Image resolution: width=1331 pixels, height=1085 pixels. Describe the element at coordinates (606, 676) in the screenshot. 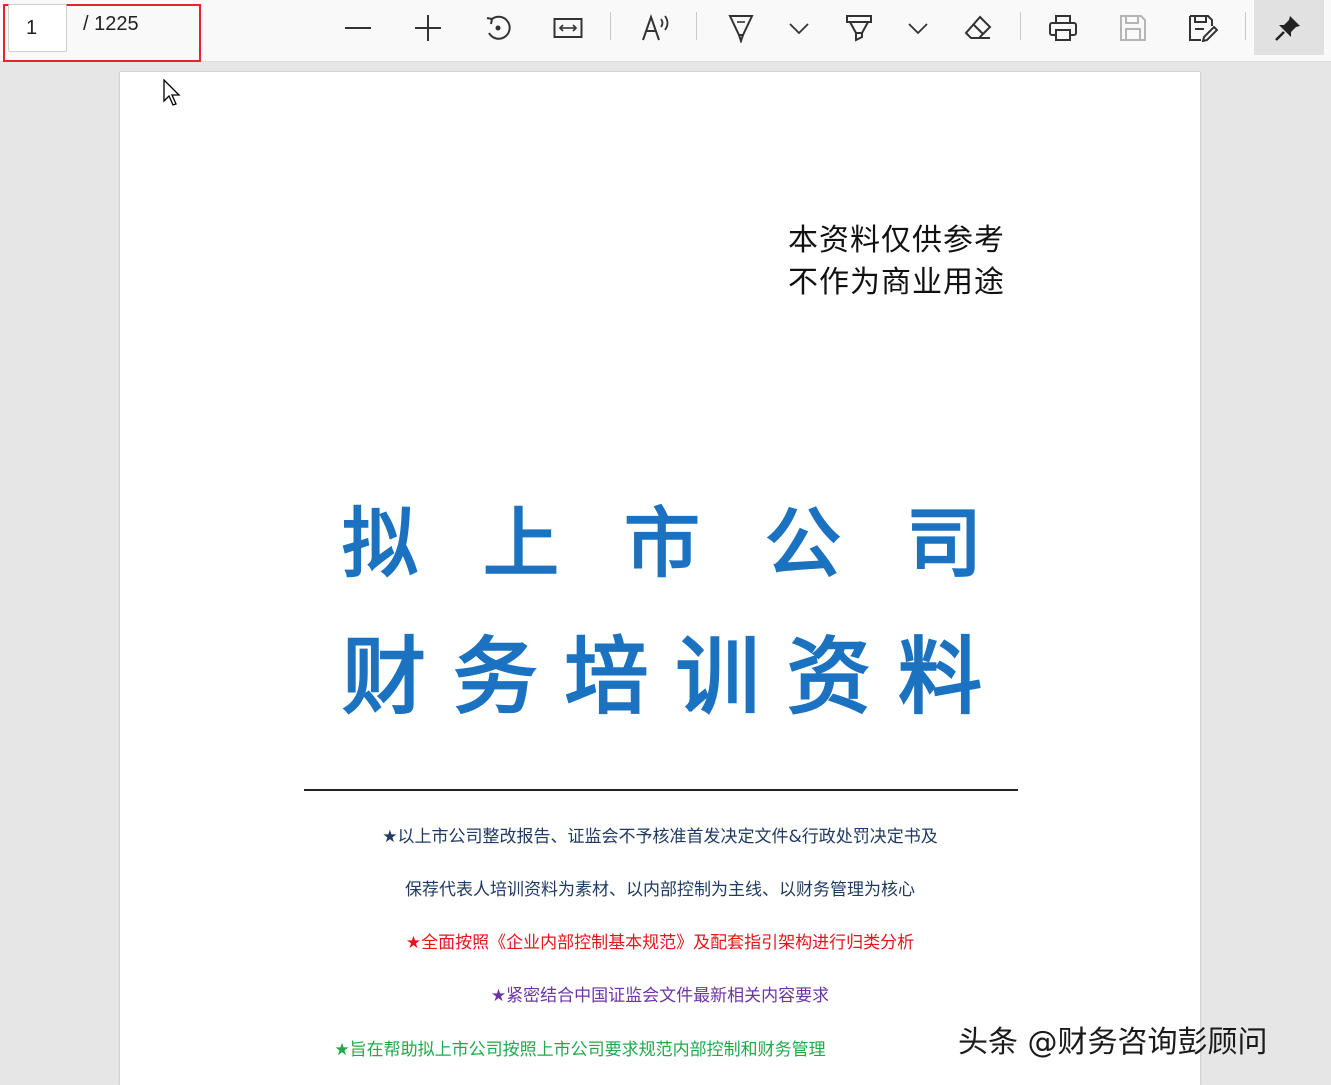

I see `title-char: 培` at that location.